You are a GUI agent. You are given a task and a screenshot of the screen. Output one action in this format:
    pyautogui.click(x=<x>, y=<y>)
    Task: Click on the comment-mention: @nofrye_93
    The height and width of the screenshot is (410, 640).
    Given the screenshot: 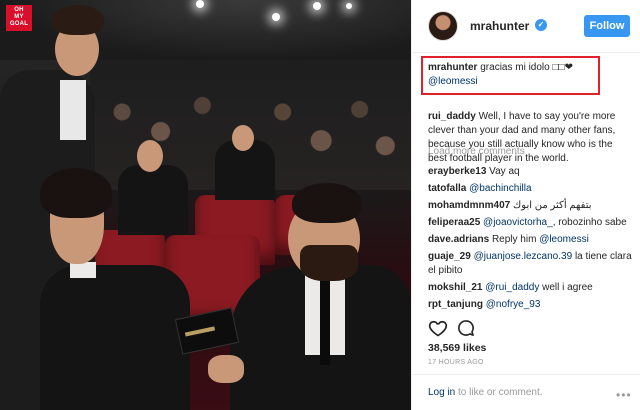 What is the action you would take?
    pyautogui.click(x=513, y=304)
    